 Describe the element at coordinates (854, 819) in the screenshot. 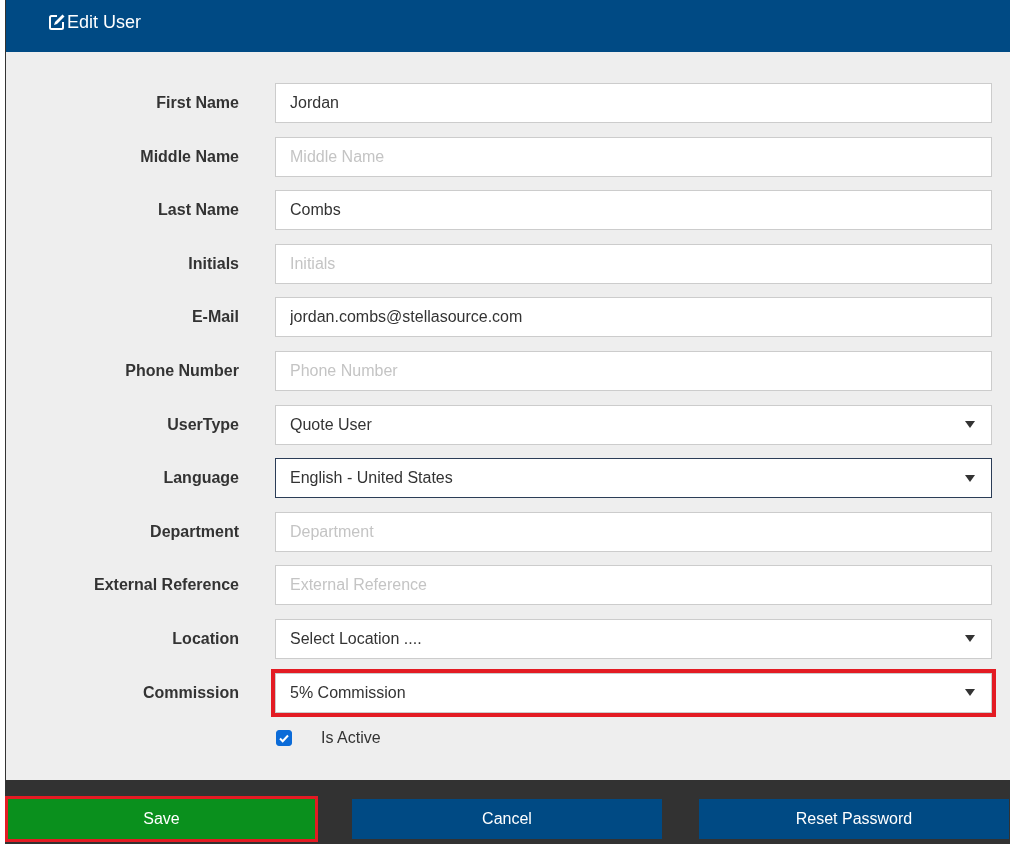

I see `action-button: Reset Password` at that location.